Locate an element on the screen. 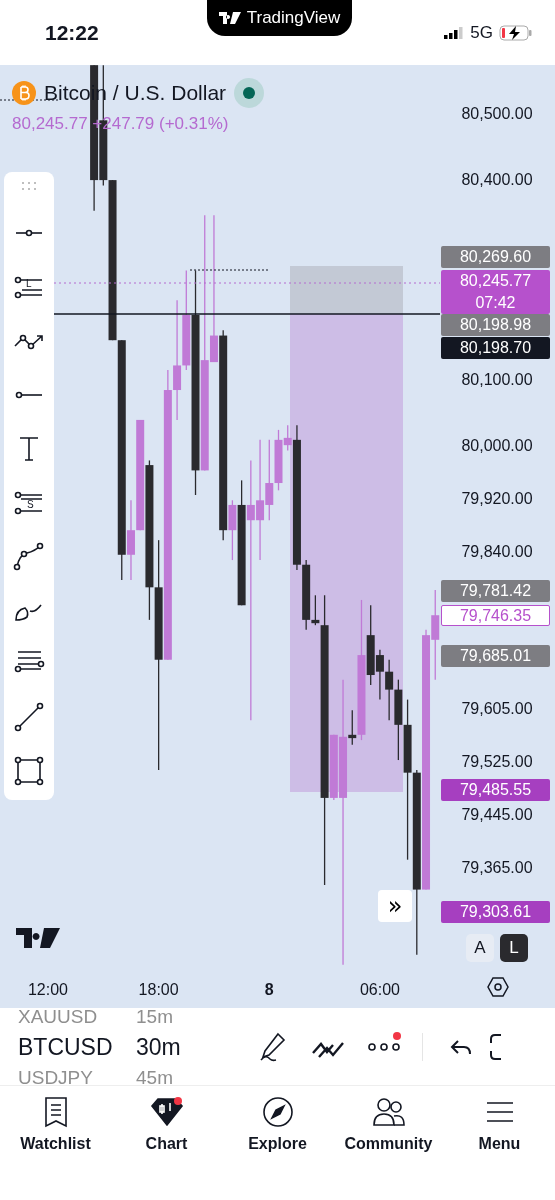 The image size is (555, 1200). price-badge: 79,685.01 is located at coordinates (495, 656).